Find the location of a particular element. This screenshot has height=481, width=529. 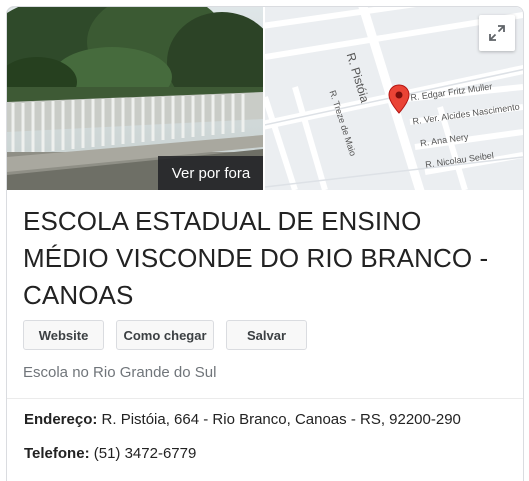

directions-button: Como chegar is located at coordinates (165, 335).